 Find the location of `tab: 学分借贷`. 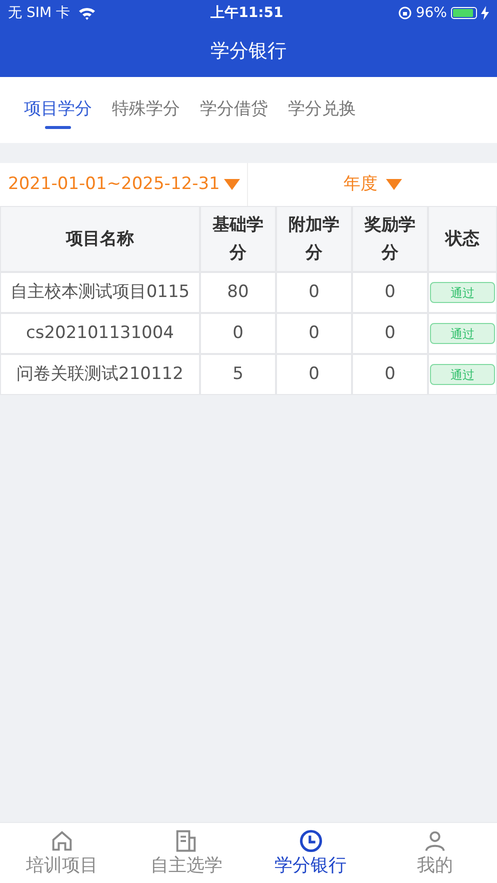

tab: 学分借贷 is located at coordinates (234, 110).